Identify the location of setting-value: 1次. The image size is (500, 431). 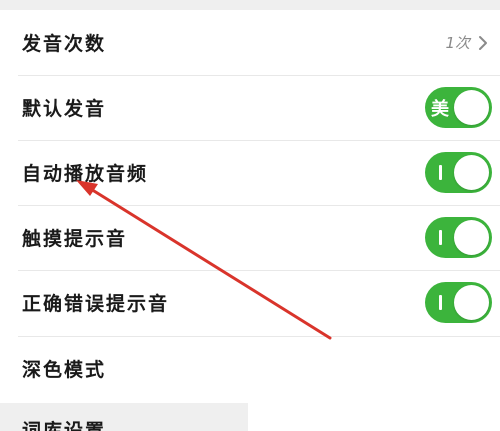
(468, 42).